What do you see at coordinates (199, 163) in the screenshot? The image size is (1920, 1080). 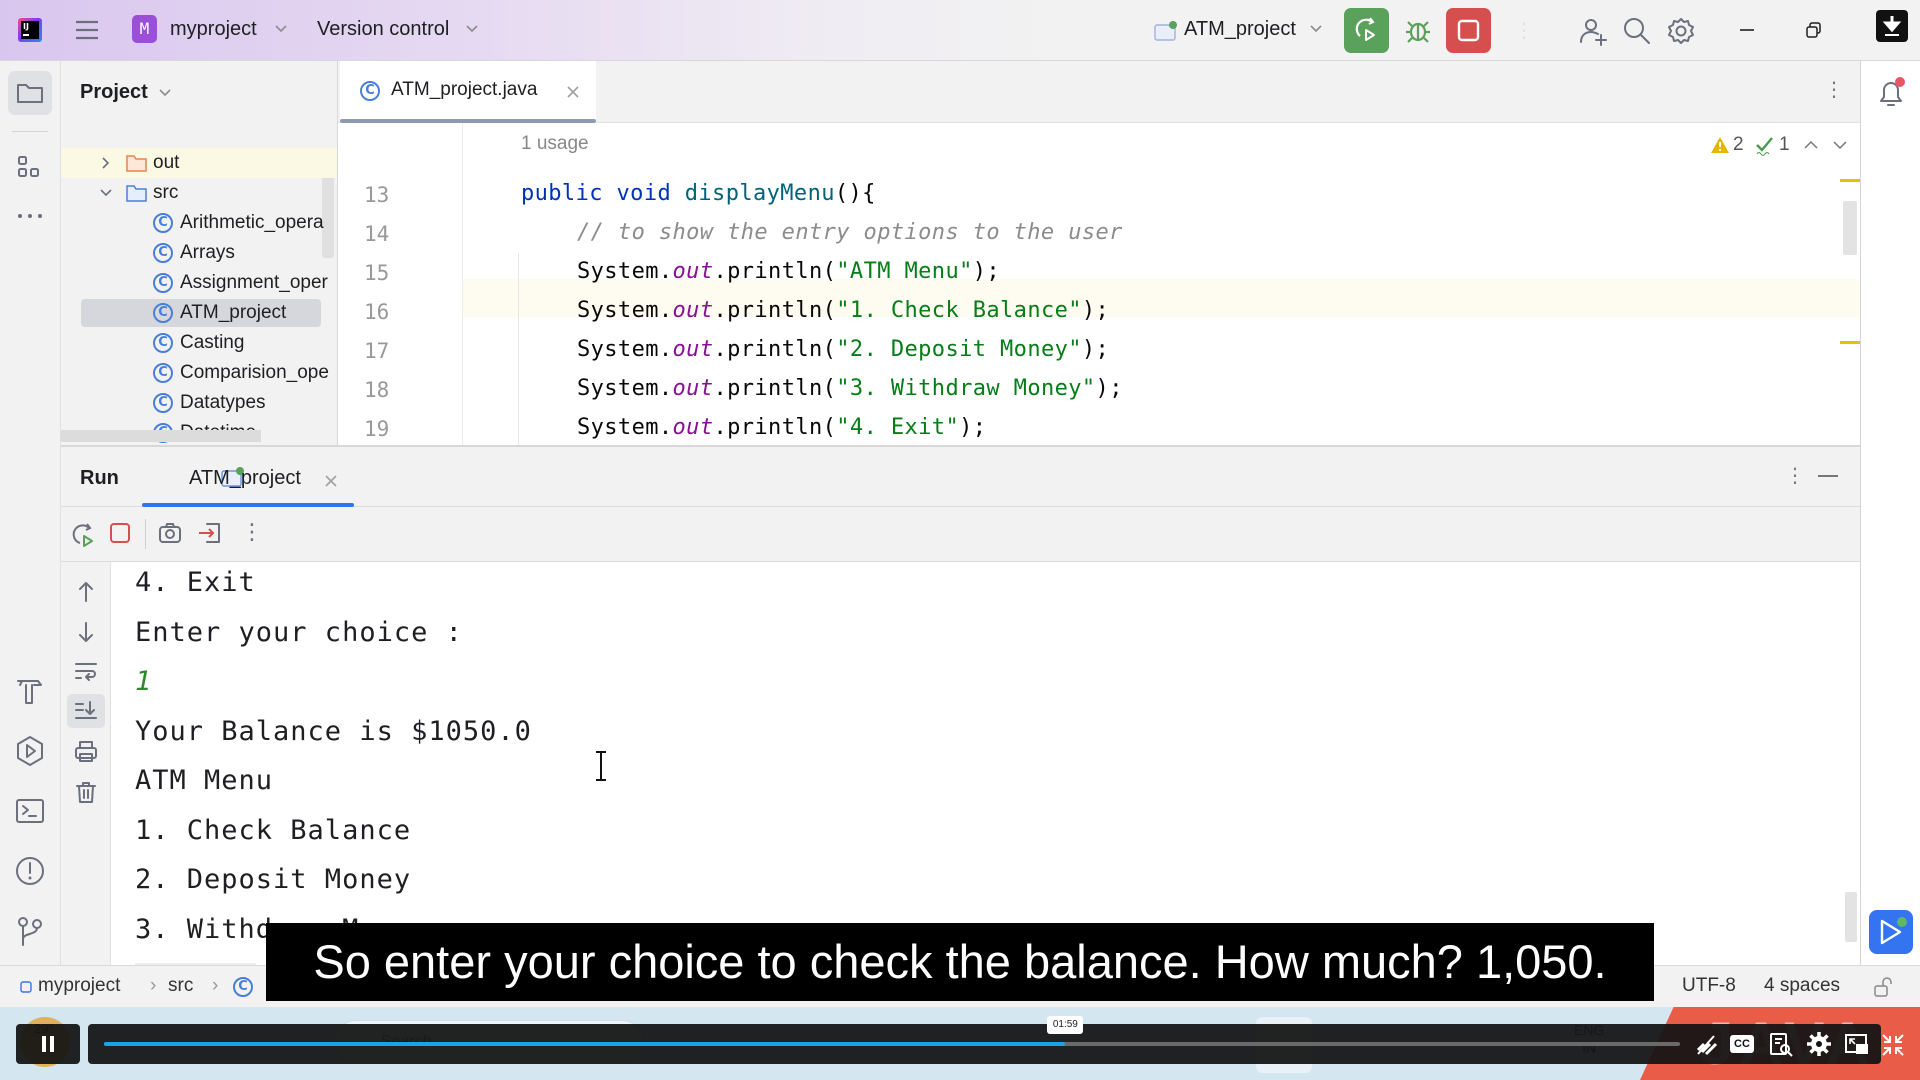 I see `tree-item: out` at bounding box center [199, 163].